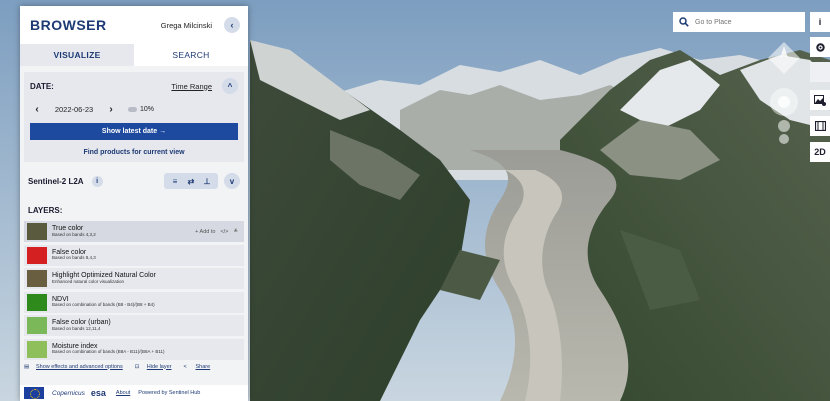 The height and width of the screenshot is (401, 830). I want to click on sidebar-tabs: VISUALIZE SEARCH, so click(134, 55).